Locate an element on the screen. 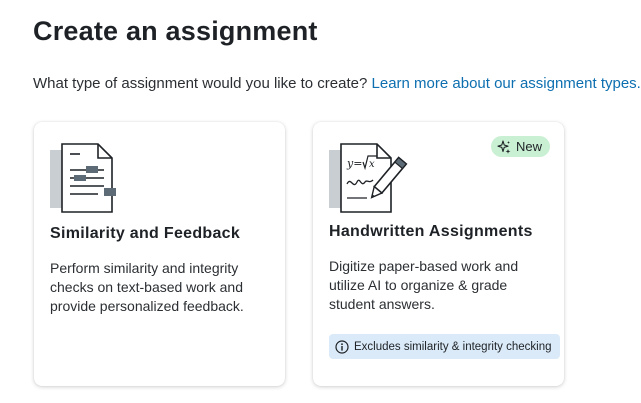  sparkle-icon is located at coordinates (504, 146).